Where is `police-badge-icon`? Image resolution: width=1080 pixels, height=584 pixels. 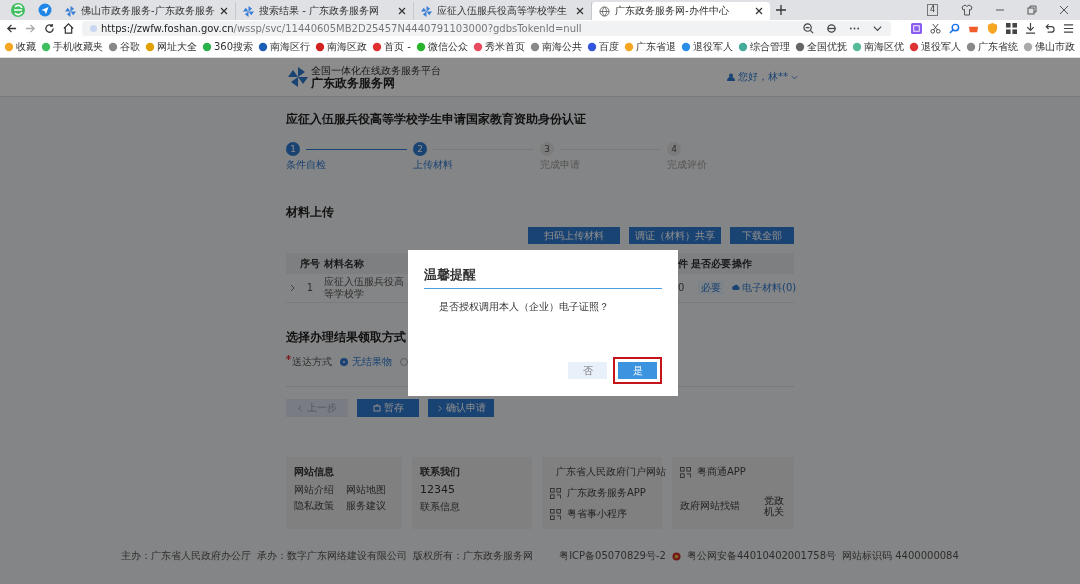 police-badge-icon is located at coordinates (676, 556).